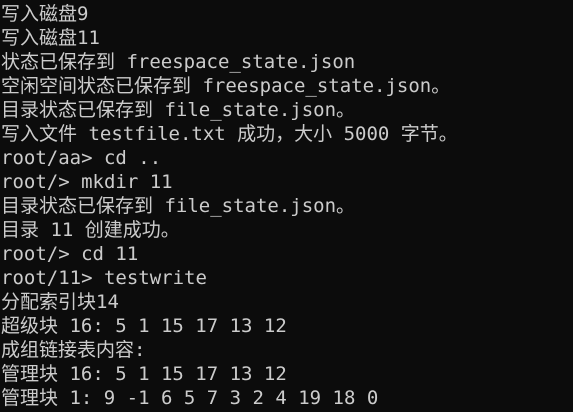  I want to click on output-line-write-disk-11: 写入磁盘11, so click(50, 38).